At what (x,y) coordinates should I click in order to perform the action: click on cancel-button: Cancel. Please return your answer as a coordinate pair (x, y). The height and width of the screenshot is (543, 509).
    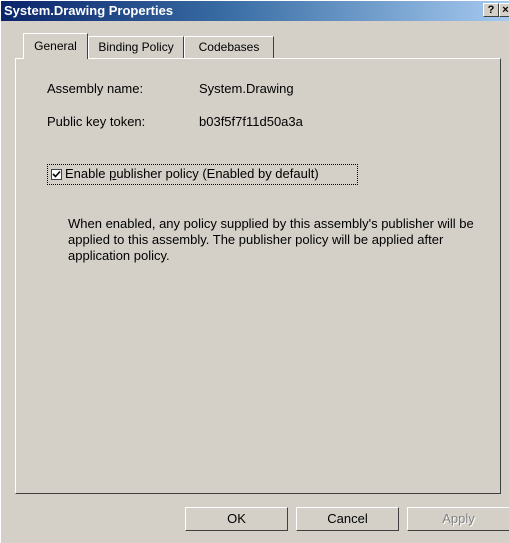
    Looking at the image, I should click on (347, 519).